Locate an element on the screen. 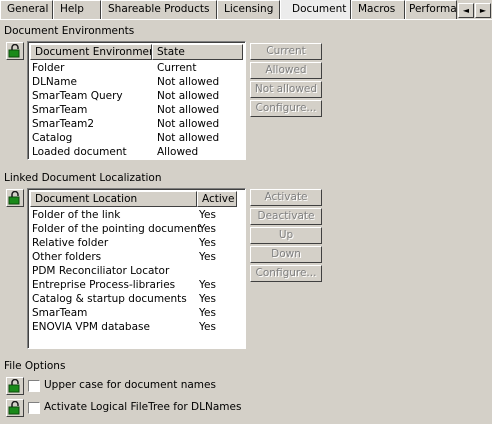 The width and height of the screenshot is (492, 424). logical-filetree-option: Activate Logical FileTree for DLNames is located at coordinates (154, 408).